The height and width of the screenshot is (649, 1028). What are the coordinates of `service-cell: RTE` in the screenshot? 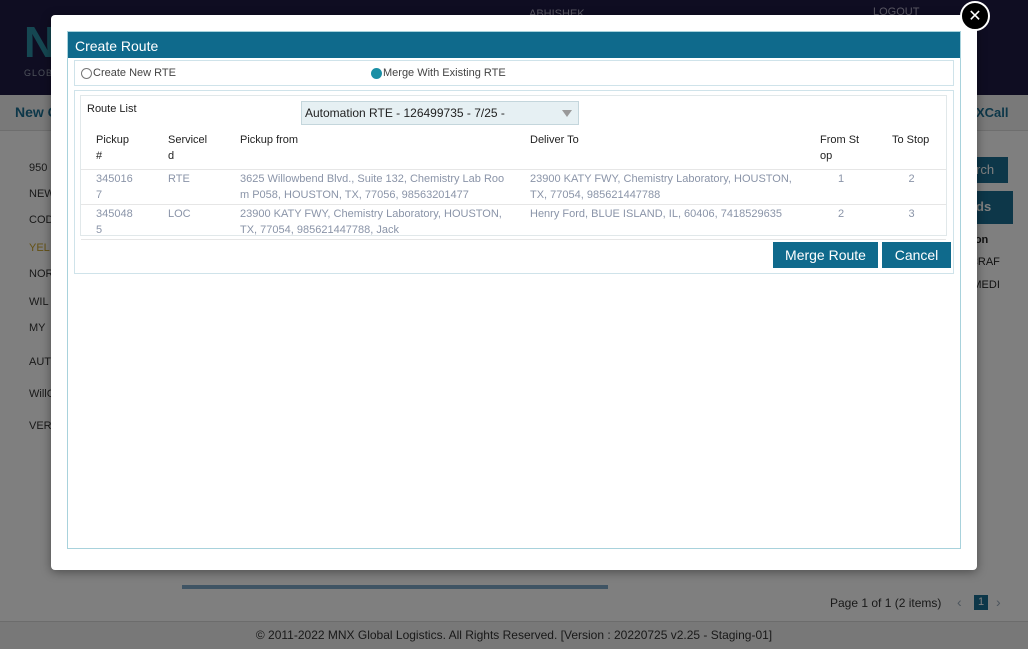 It's located at (189, 187).